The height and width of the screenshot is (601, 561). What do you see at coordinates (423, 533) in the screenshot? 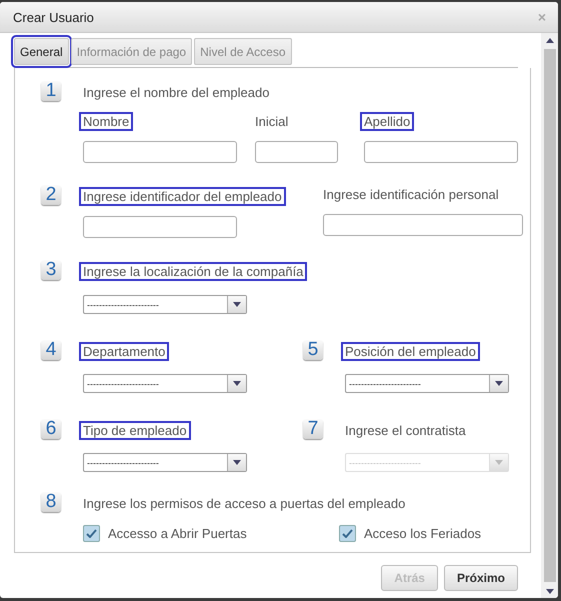
I see `checkbox-label: Acceso los Feriados` at bounding box center [423, 533].